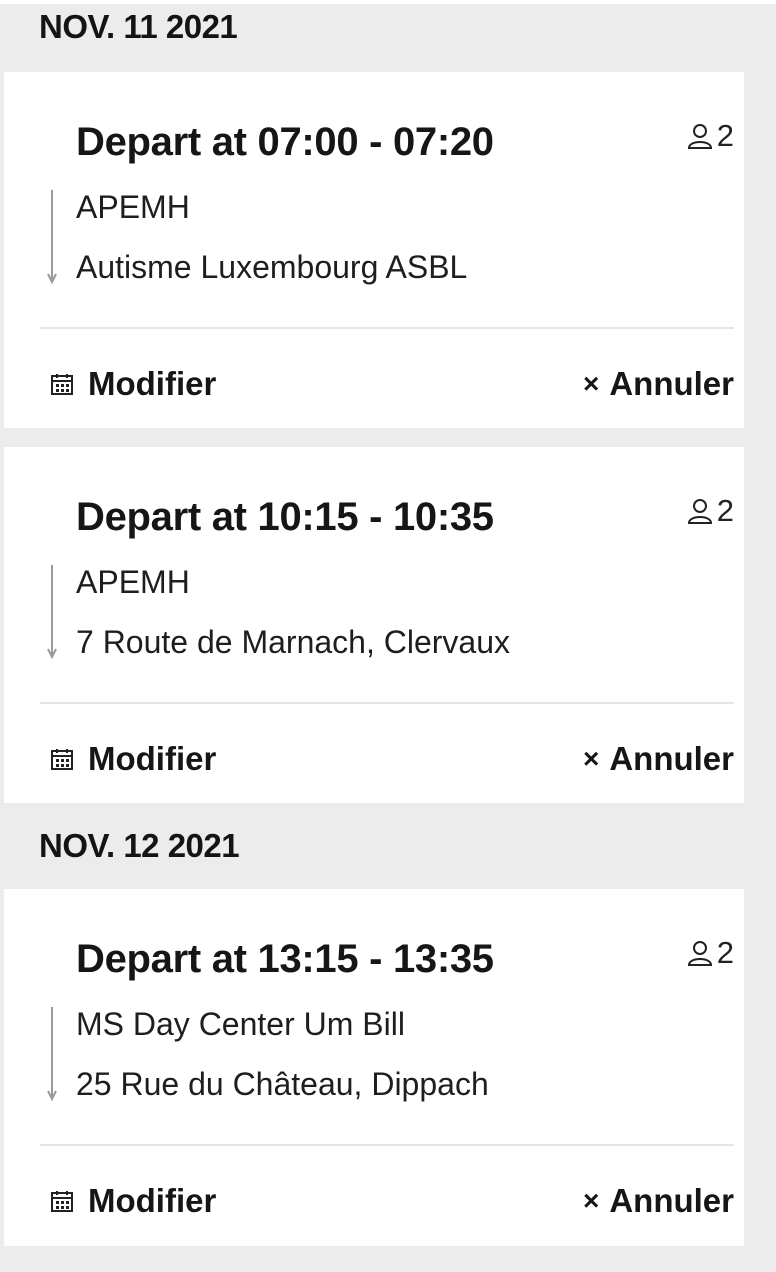  What do you see at coordinates (285, 142) in the screenshot?
I see `trip-title: Depart at 07:00 - 07:20` at bounding box center [285, 142].